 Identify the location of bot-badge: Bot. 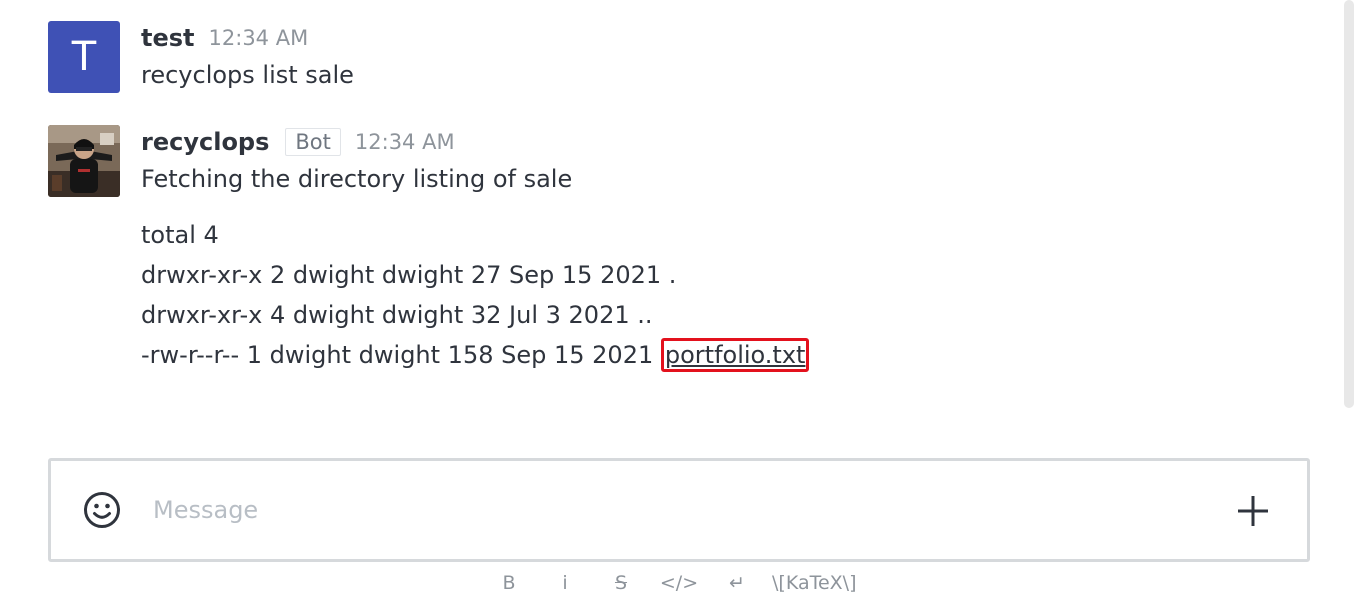
(313, 142).